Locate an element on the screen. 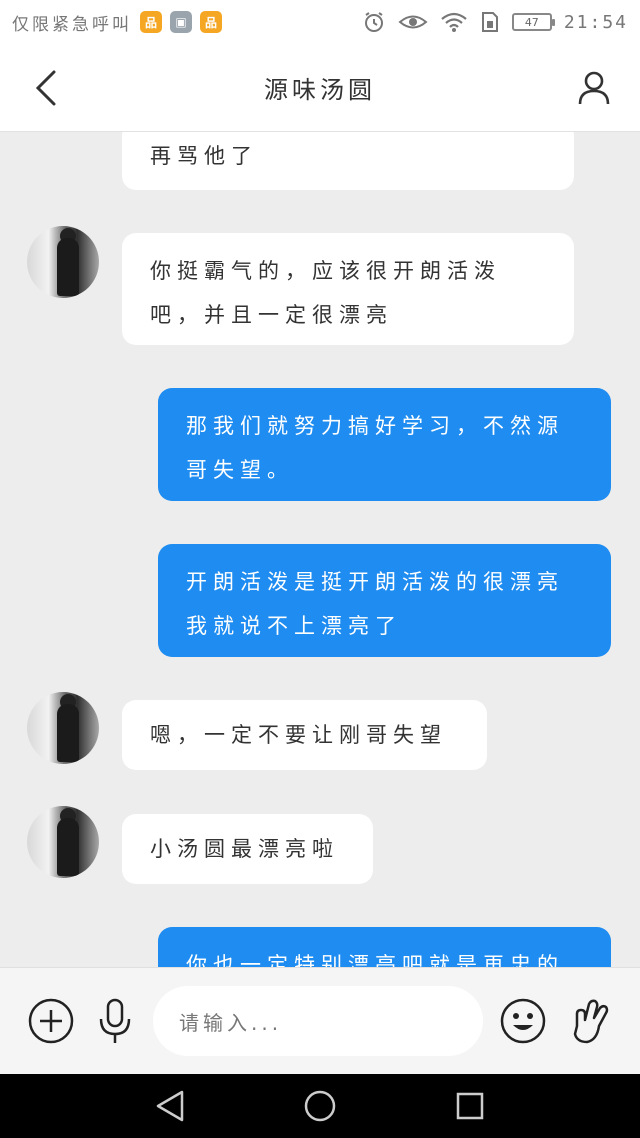  chat-title: 源味汤圆 is located at coordinates (320, 90).